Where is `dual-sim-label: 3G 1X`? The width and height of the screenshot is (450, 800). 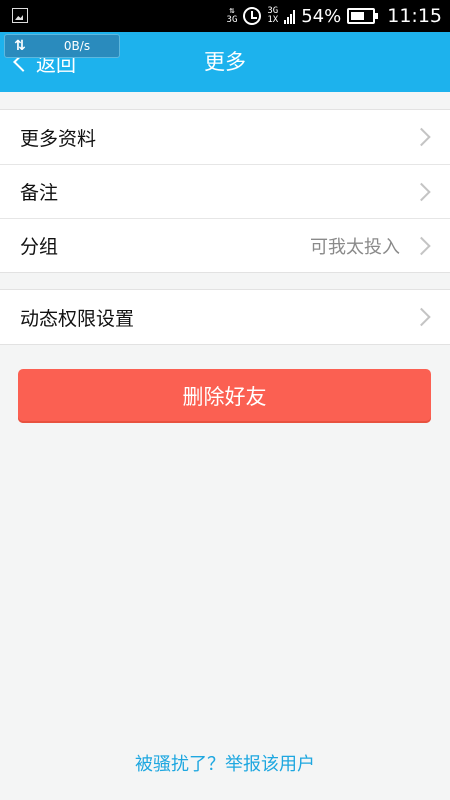
dual-sim-label: 3G 1X is located at coordinates (272, 16).